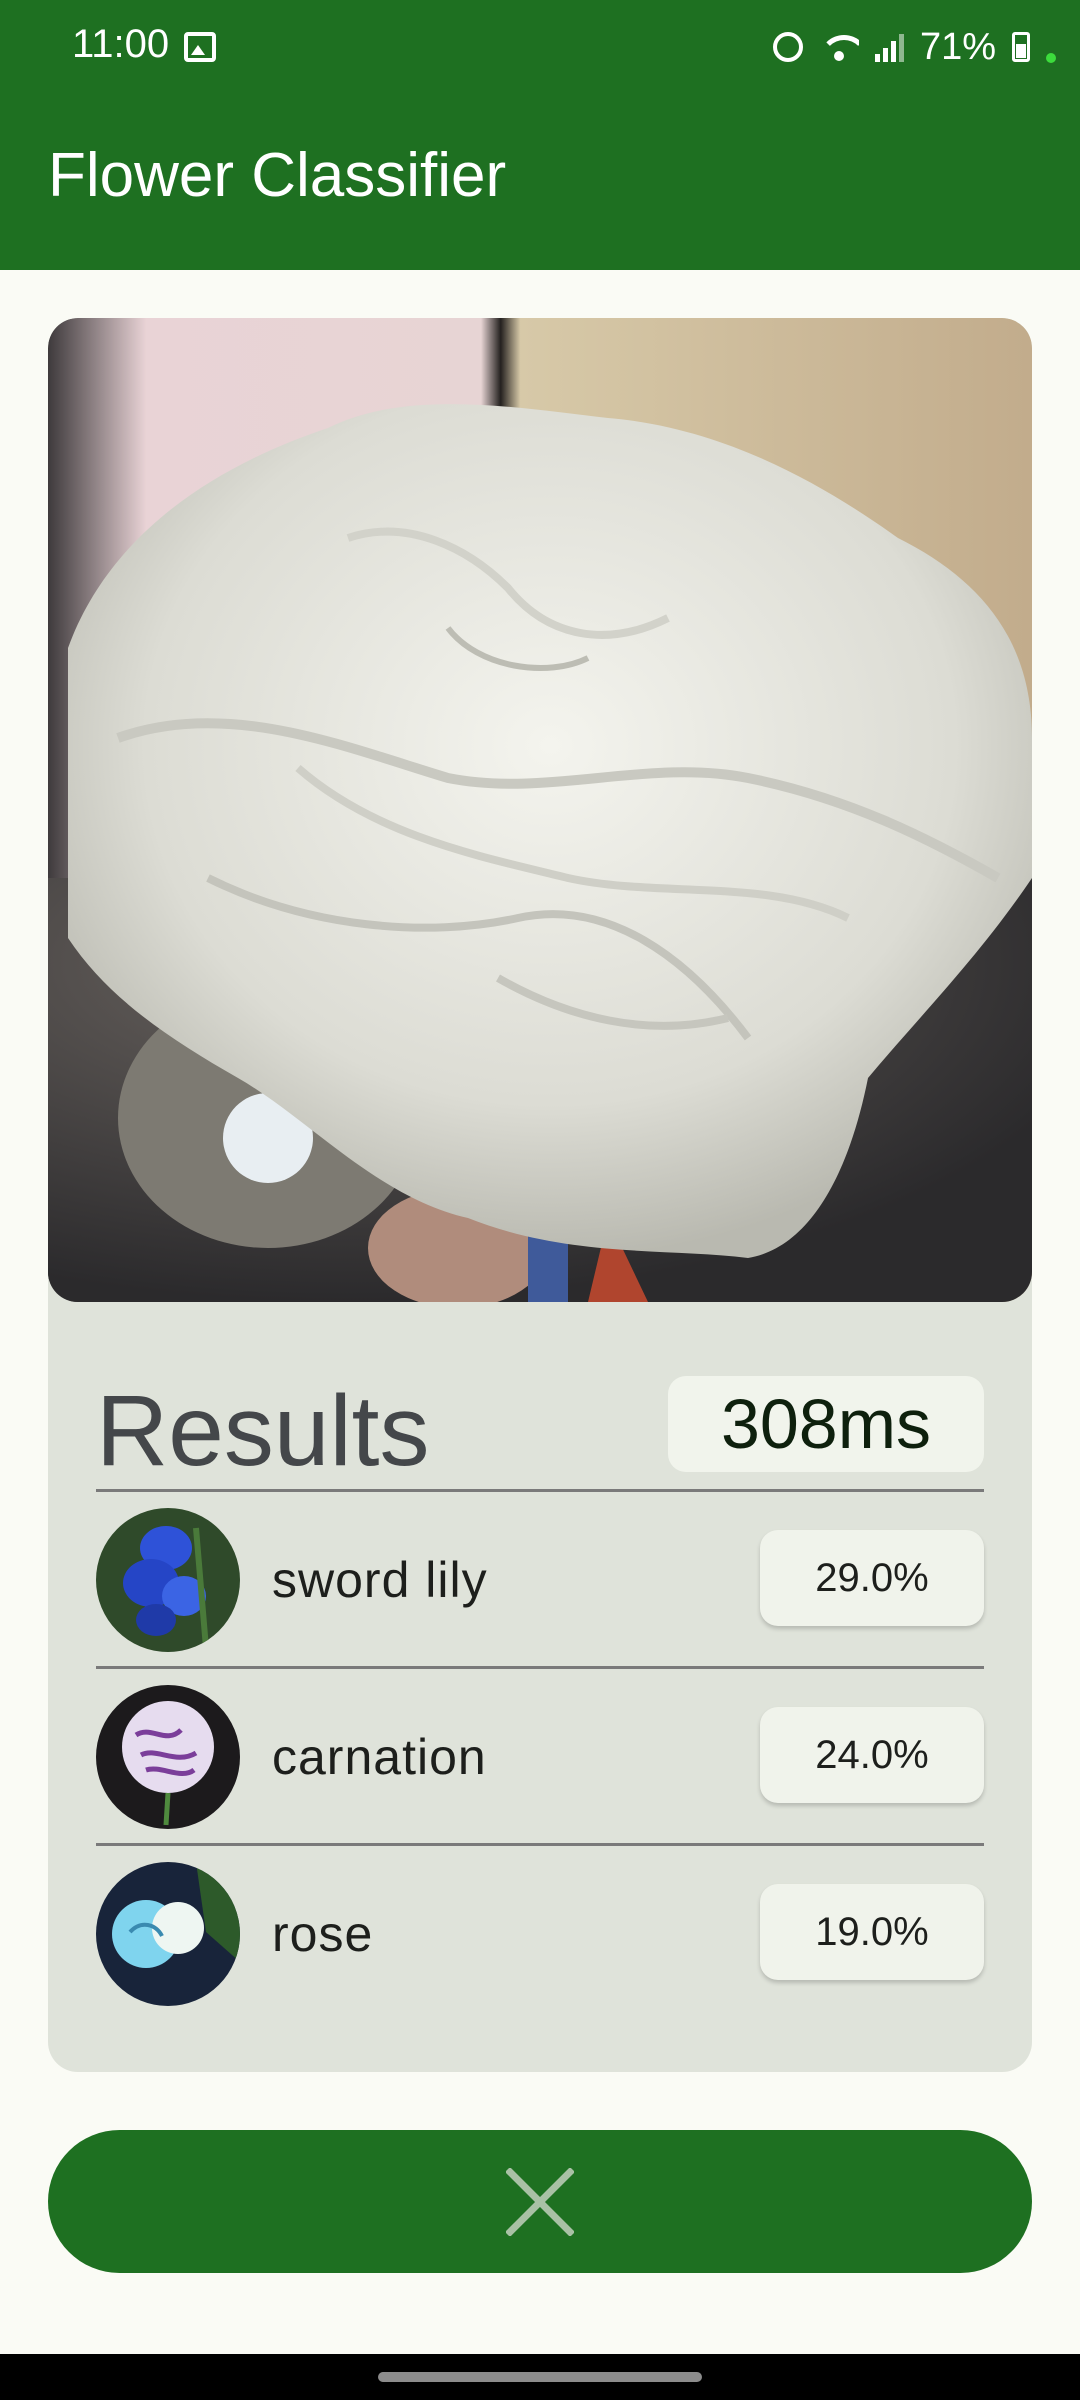 The image size is (1080, 2400). Describe the element at coordinates (121, 44) in the screenshot. I see `status-time: 11:00` at that location.